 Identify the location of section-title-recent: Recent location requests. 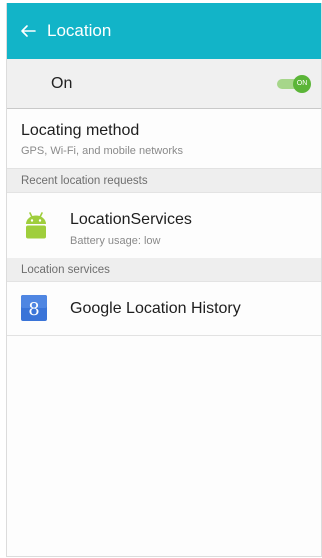
(84, 180).